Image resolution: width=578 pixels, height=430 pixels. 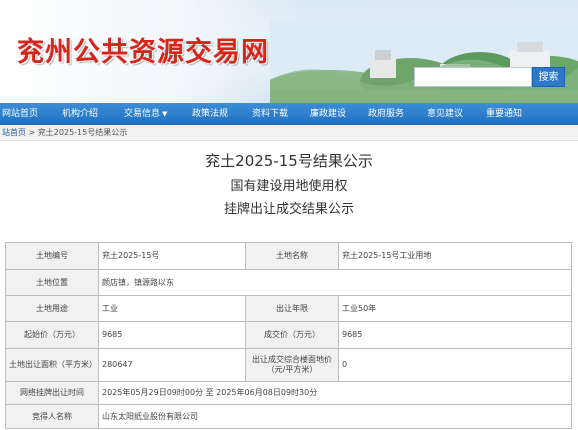 I want to click on nav-item-integrity: 廉政建设, so click(x=328, y=114).